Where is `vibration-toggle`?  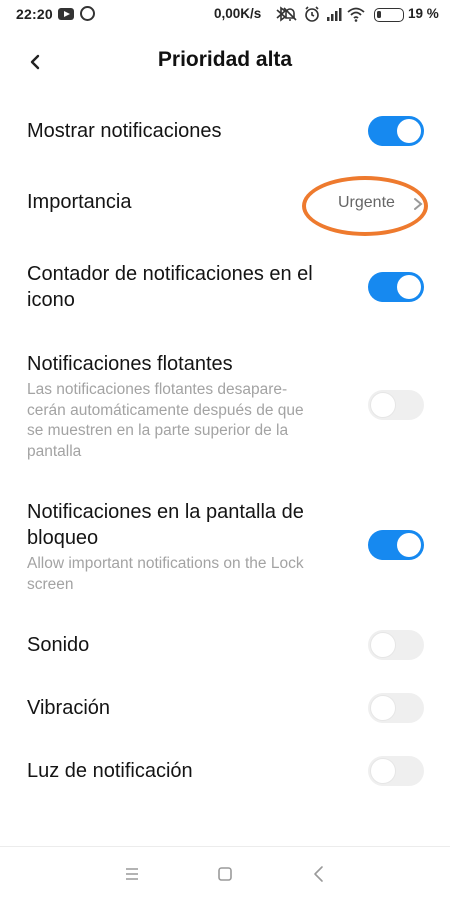
vibration-toggle is located at coordinates (396, 708).